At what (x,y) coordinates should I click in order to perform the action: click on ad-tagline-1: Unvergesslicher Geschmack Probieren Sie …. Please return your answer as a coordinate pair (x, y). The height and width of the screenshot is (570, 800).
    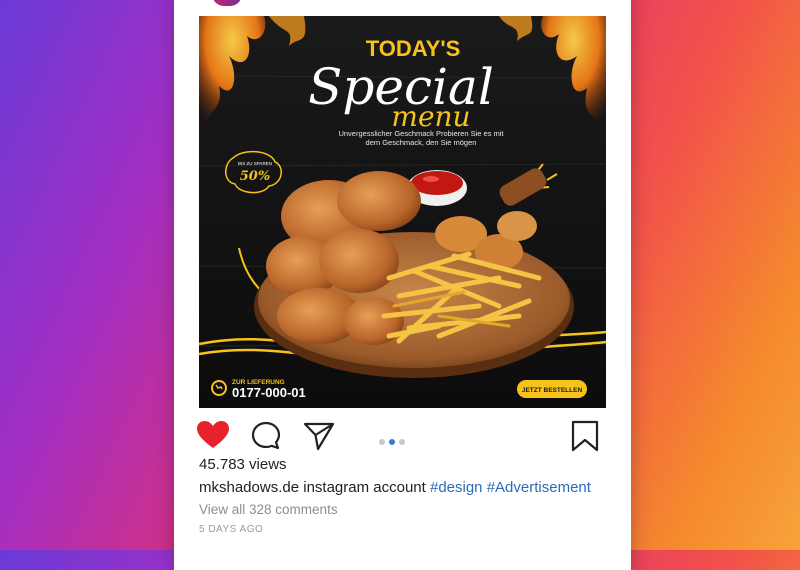
    Looking at the image, I should click on (421, 133).